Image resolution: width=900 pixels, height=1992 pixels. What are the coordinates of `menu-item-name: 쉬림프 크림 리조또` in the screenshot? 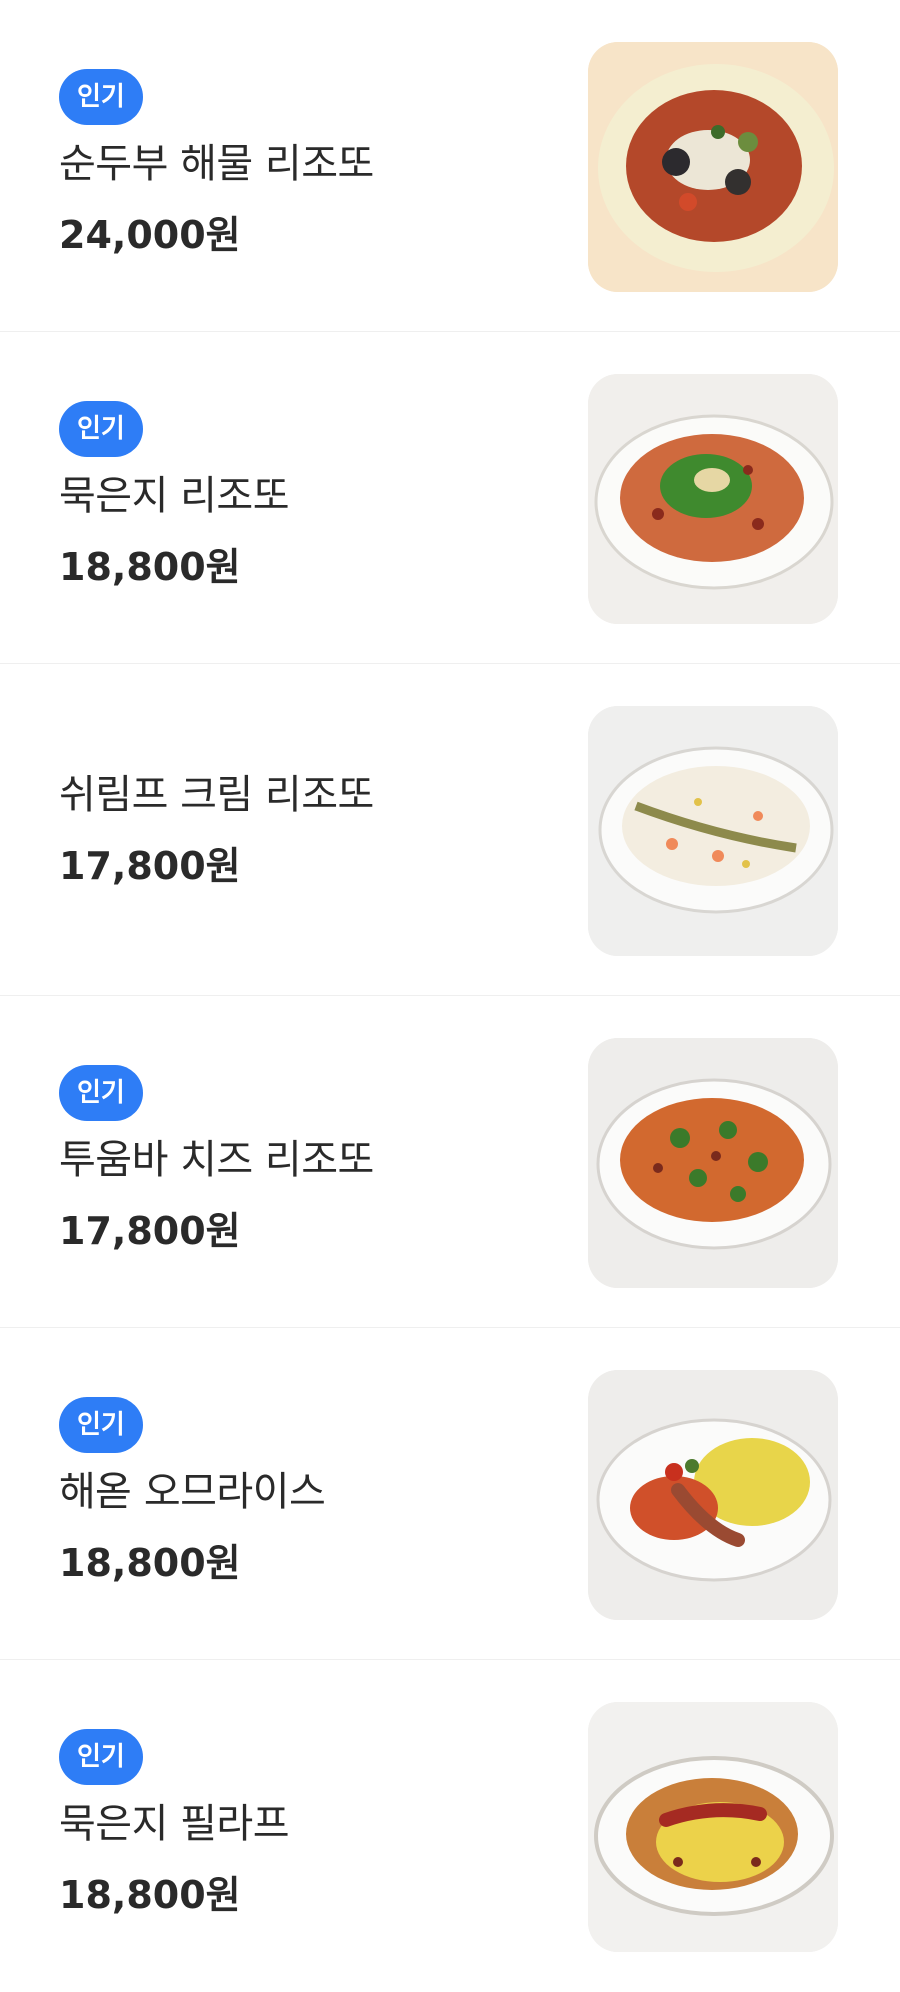 It's located at (216, 795).